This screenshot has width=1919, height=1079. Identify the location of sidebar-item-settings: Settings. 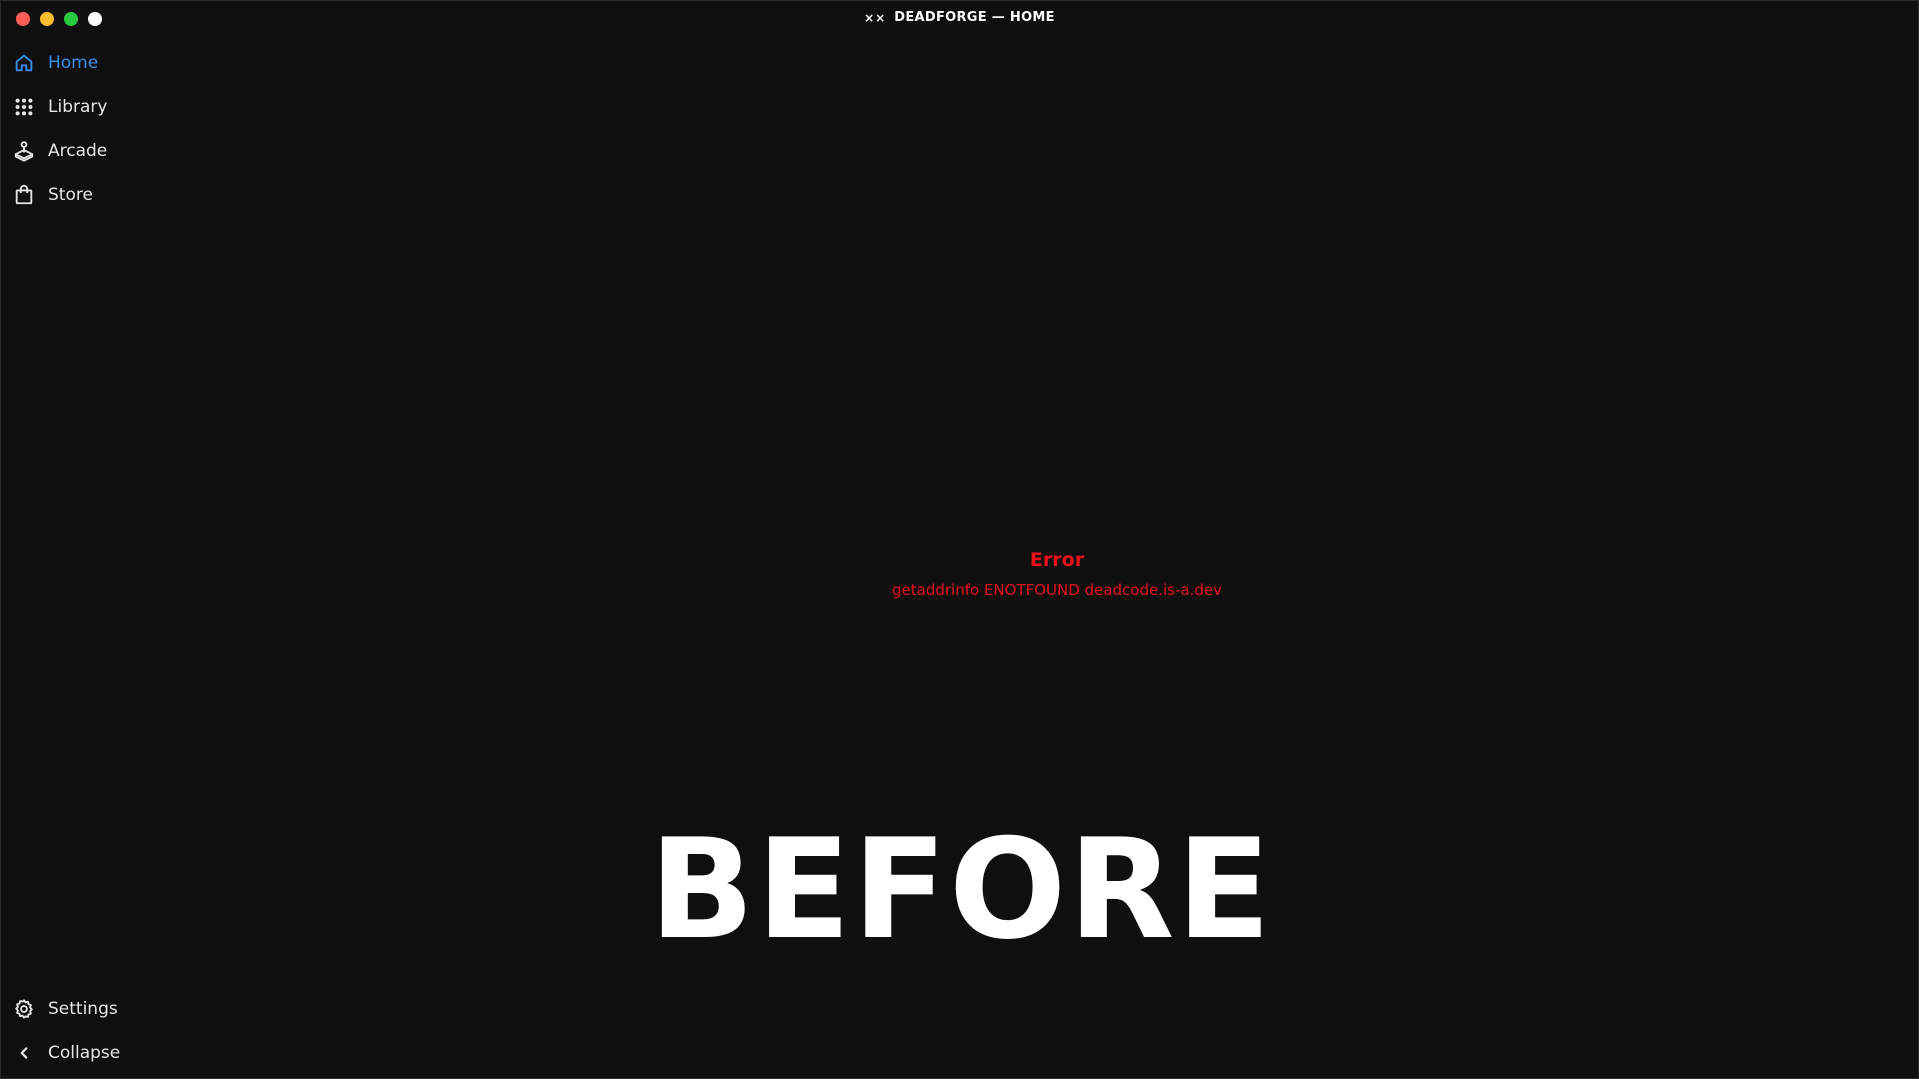
(66, 1009).